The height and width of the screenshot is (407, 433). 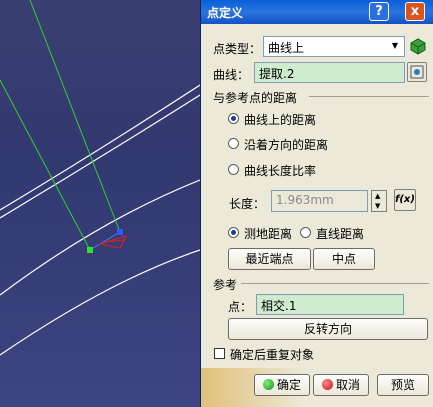 I want to click on preview-button: 预览, so click(x=403, y=385).